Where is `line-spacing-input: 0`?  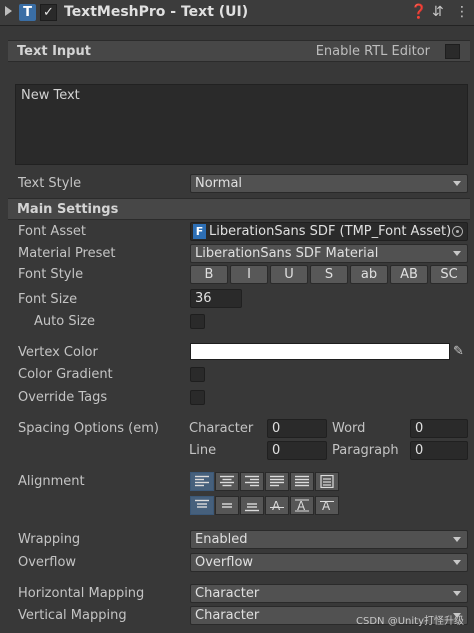 line-spacing-input: 0 is located at coordinates (297, 450).